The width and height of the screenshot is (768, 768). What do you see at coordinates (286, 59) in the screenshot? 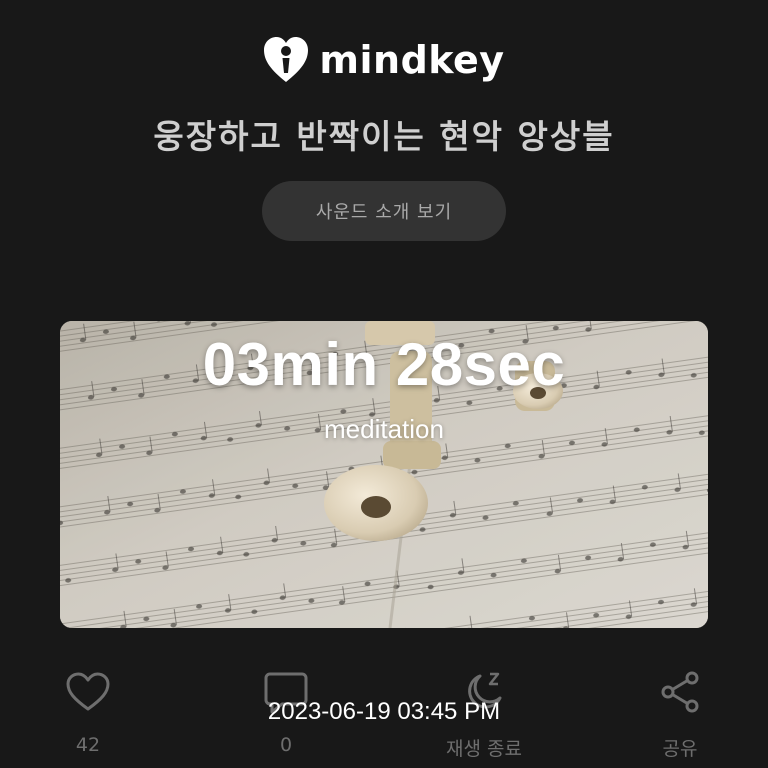
I see `mindkey-logo-icon` at bounding box center [286, 59].